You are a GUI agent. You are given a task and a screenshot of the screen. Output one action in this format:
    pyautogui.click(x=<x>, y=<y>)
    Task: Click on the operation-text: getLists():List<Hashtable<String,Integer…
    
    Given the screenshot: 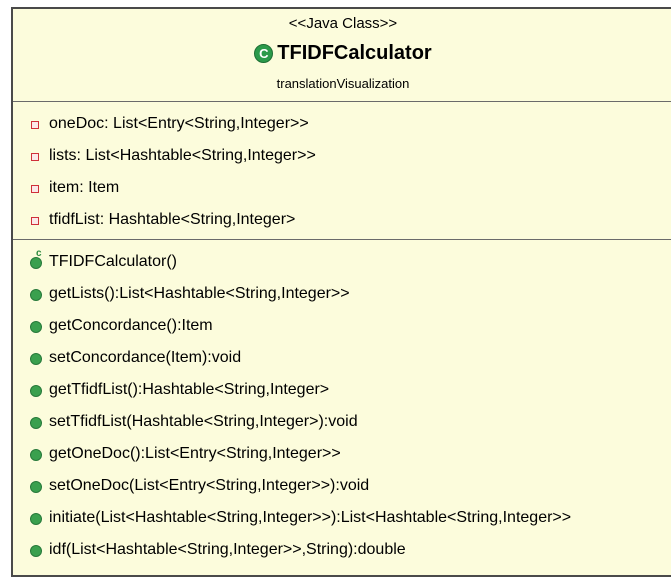 What is the action you would take?
    pyautogui.click(x=199, y=293)
    